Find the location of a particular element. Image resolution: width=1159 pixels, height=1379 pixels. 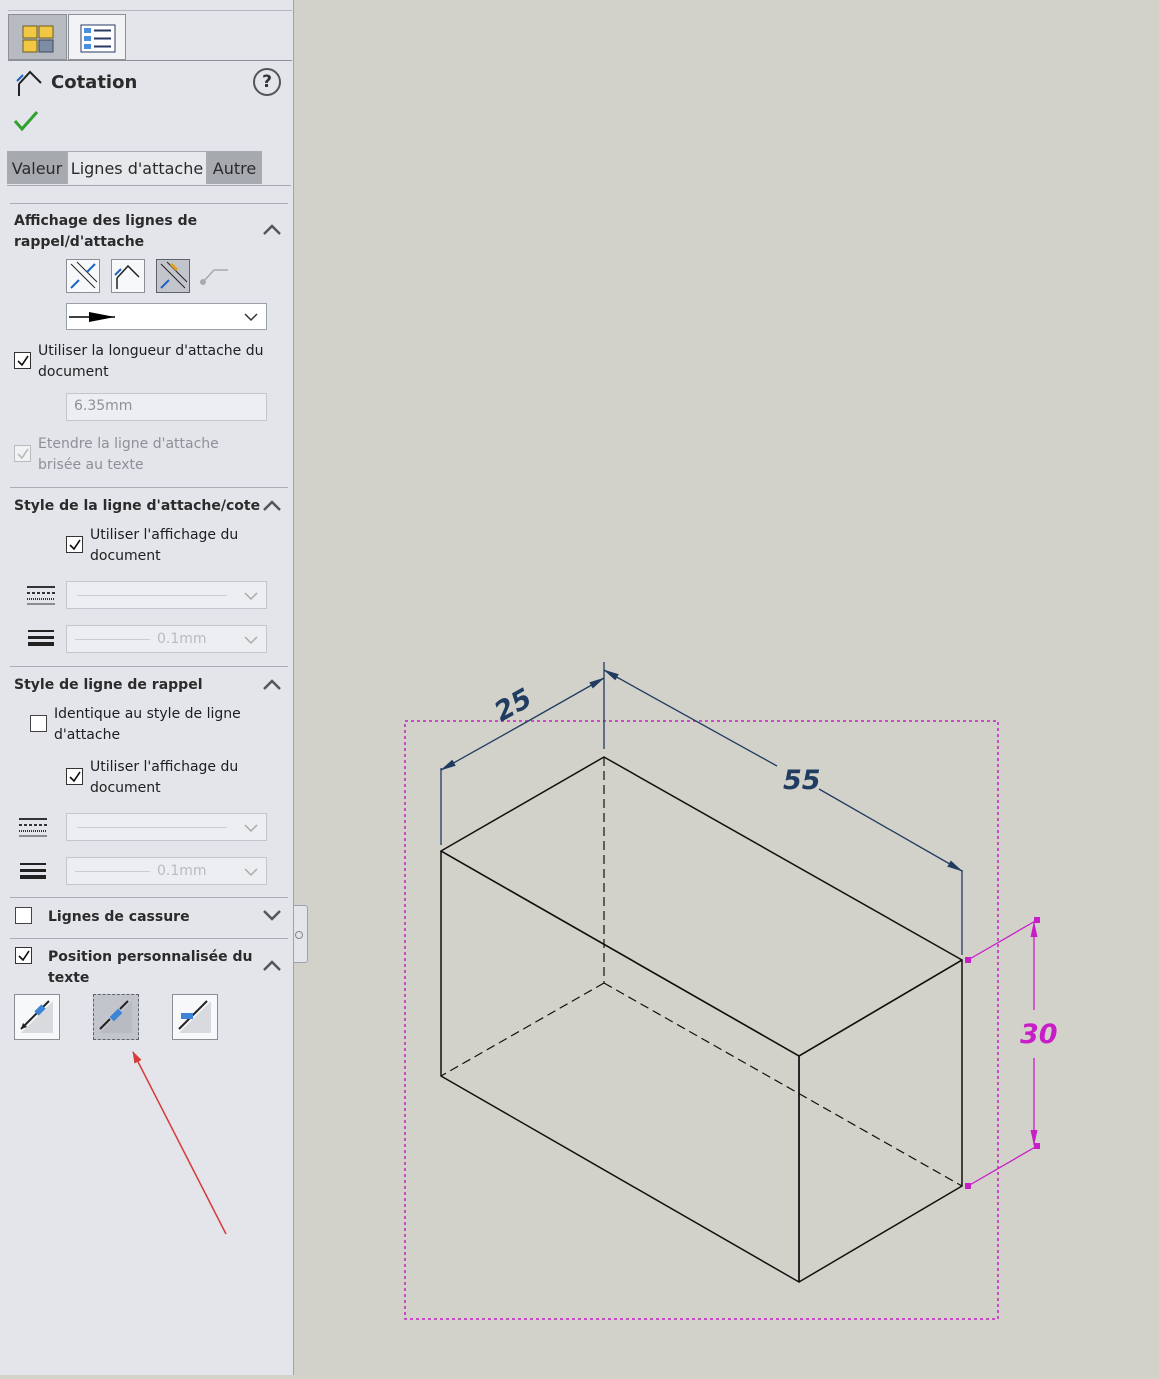

ok-check-icon is located at coordinates (26, 121).